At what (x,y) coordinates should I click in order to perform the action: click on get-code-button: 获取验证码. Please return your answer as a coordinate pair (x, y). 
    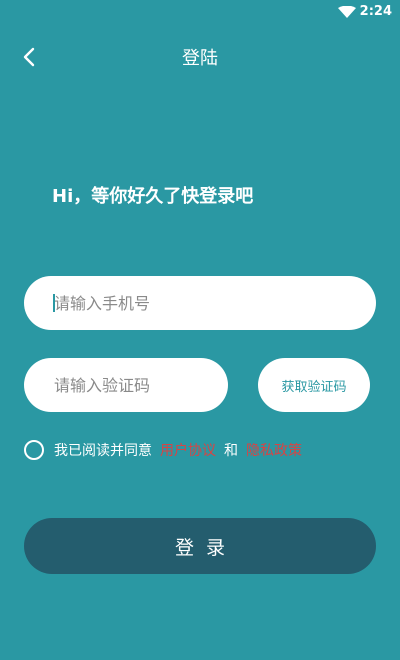
    Looking at the image, I should click on (314, 385).